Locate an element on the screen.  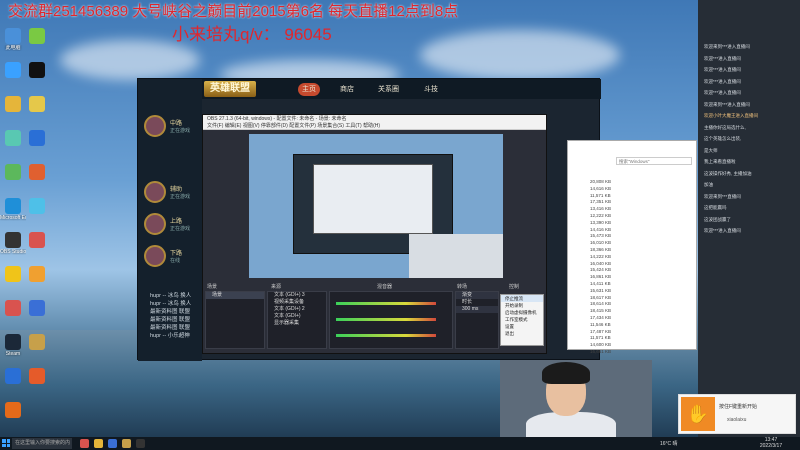
scenes-panel: 场景 is located at coordinates (235, 320).